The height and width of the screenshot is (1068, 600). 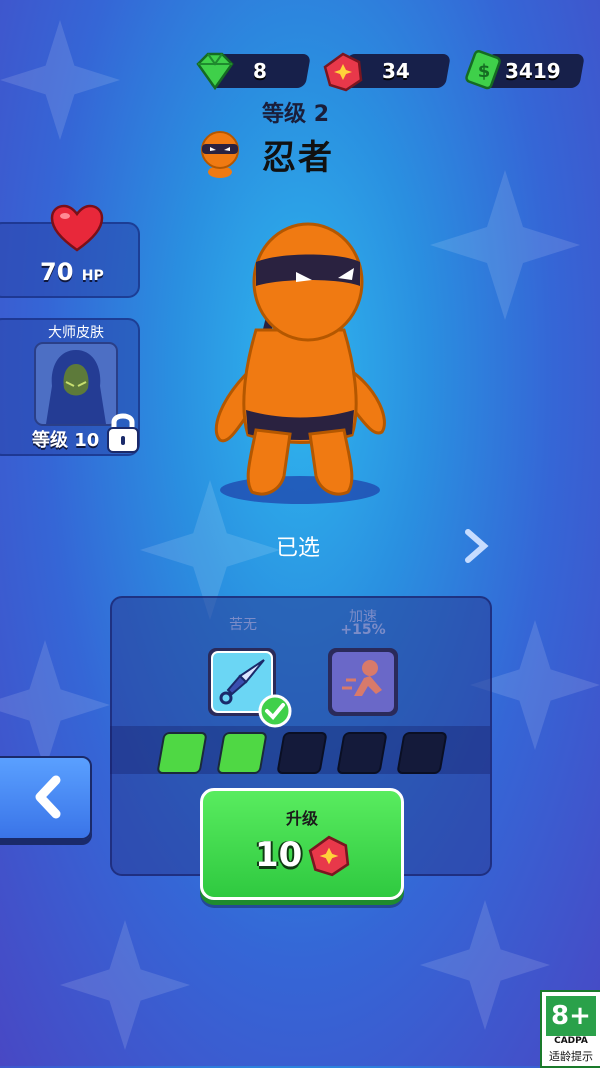 What do you see at coordinates (571, 1056) in the screenshot?
I see `age-rating-tip: 适龄提示` at bounding box center [571, 1056].